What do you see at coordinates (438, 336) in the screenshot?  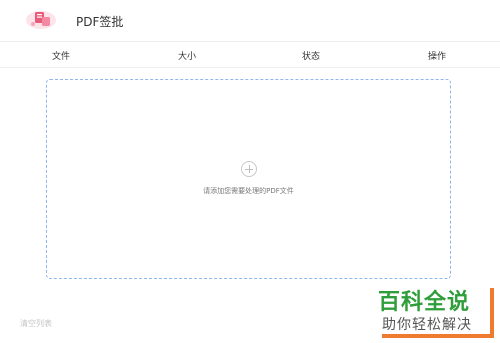 I see `watermark-bar` at bounding box center [438, 336].